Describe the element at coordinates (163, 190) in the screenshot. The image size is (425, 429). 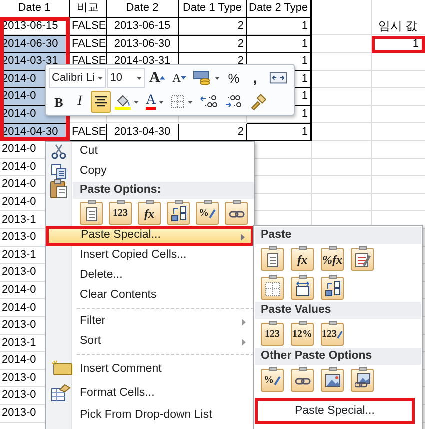
I see `menu-section-header: Paste Options:` at that location.